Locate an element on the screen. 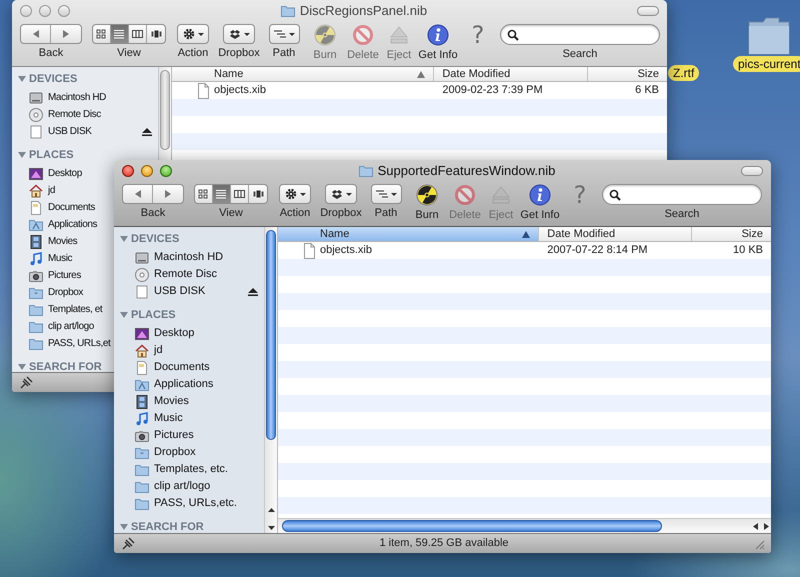  radiation-icon is located at coordinates (427, 195).